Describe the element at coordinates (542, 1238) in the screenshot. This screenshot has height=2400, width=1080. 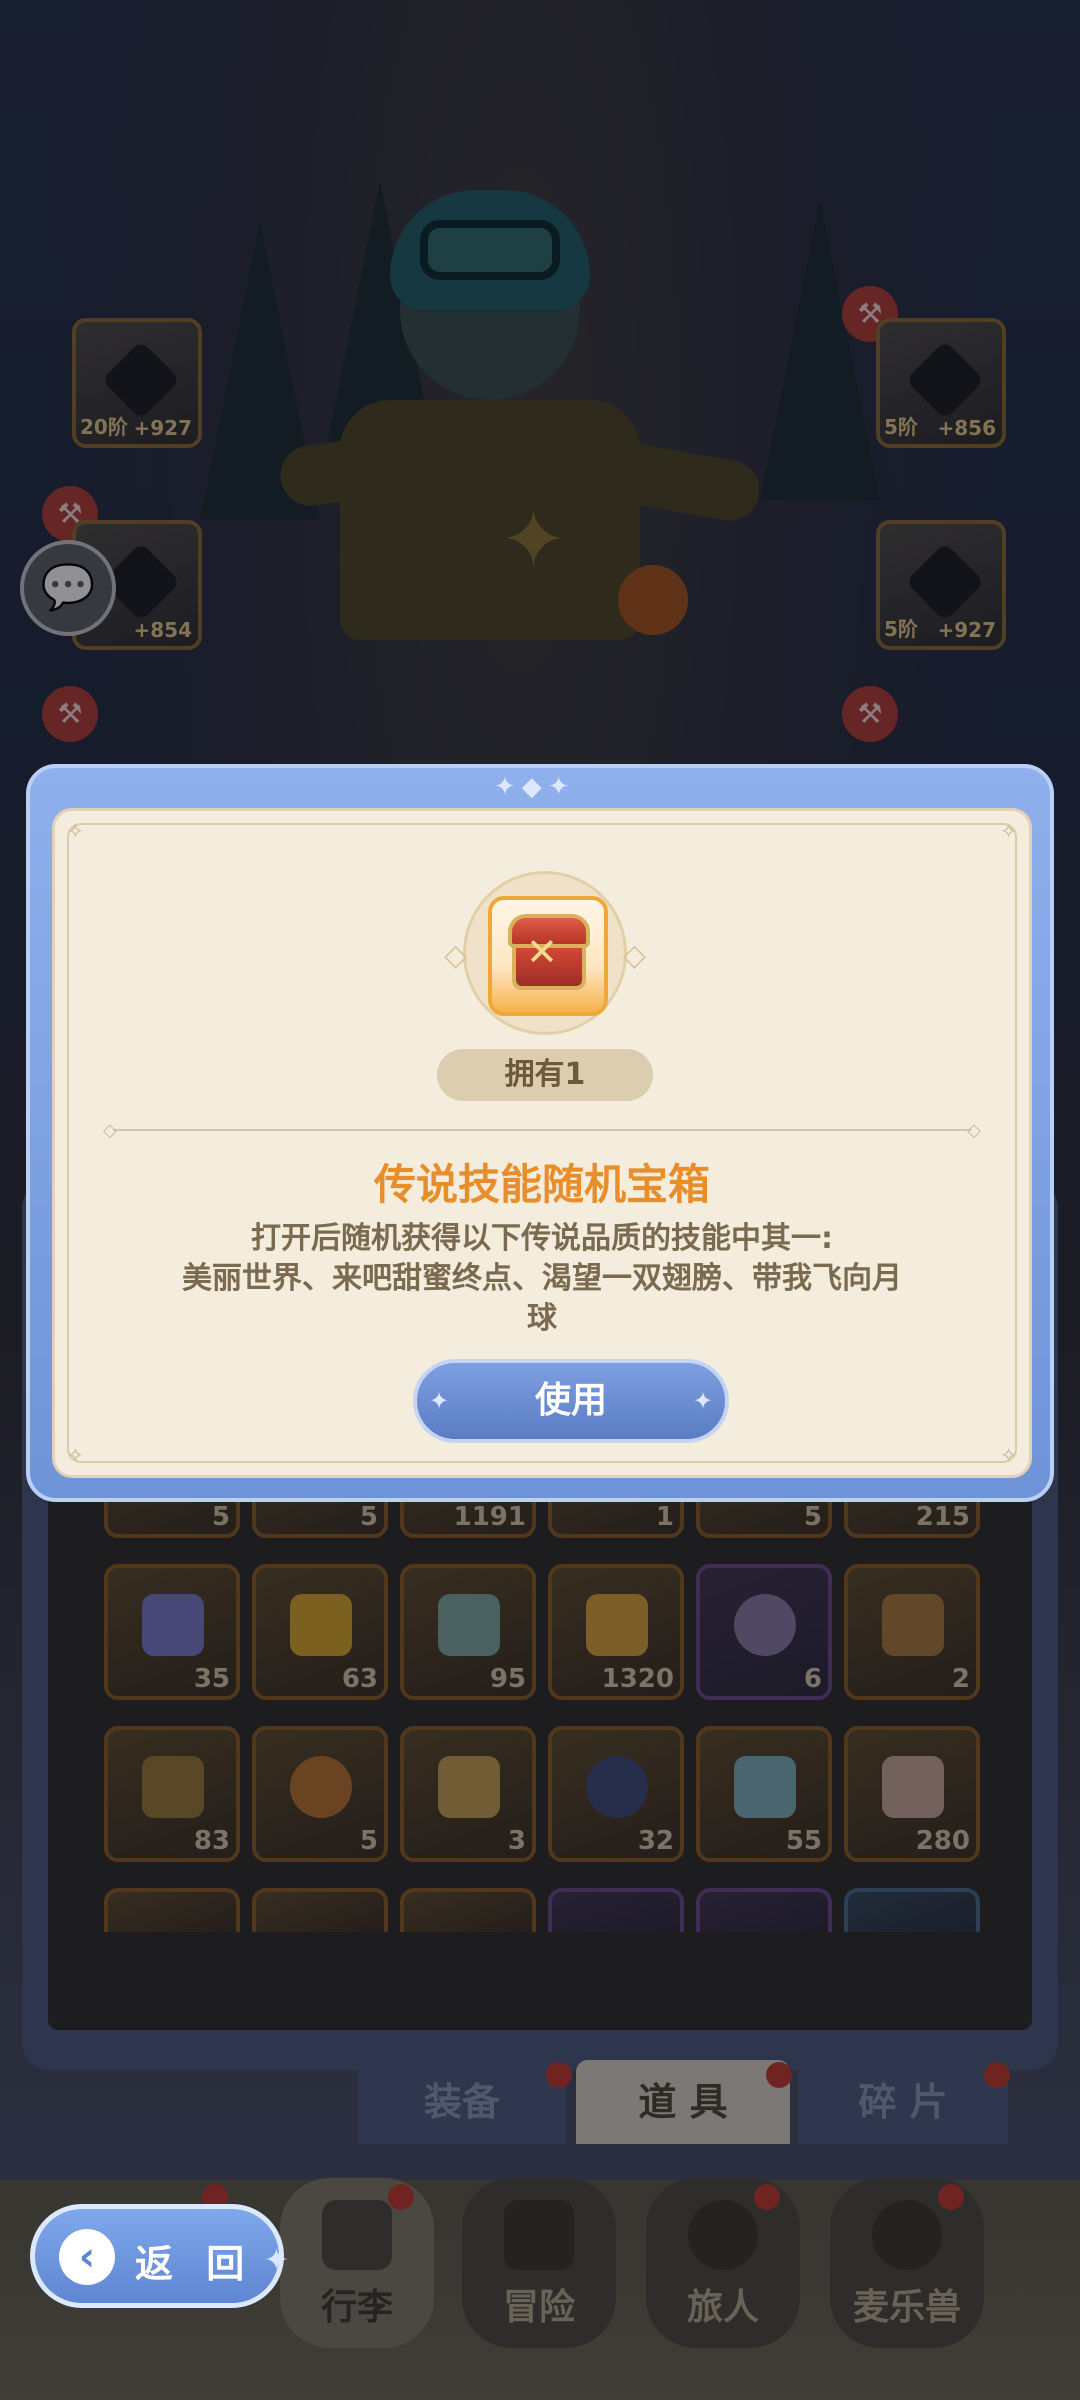
I see `description-line: 打开后随机获得以下传说品质的技能中其一:` at that location.